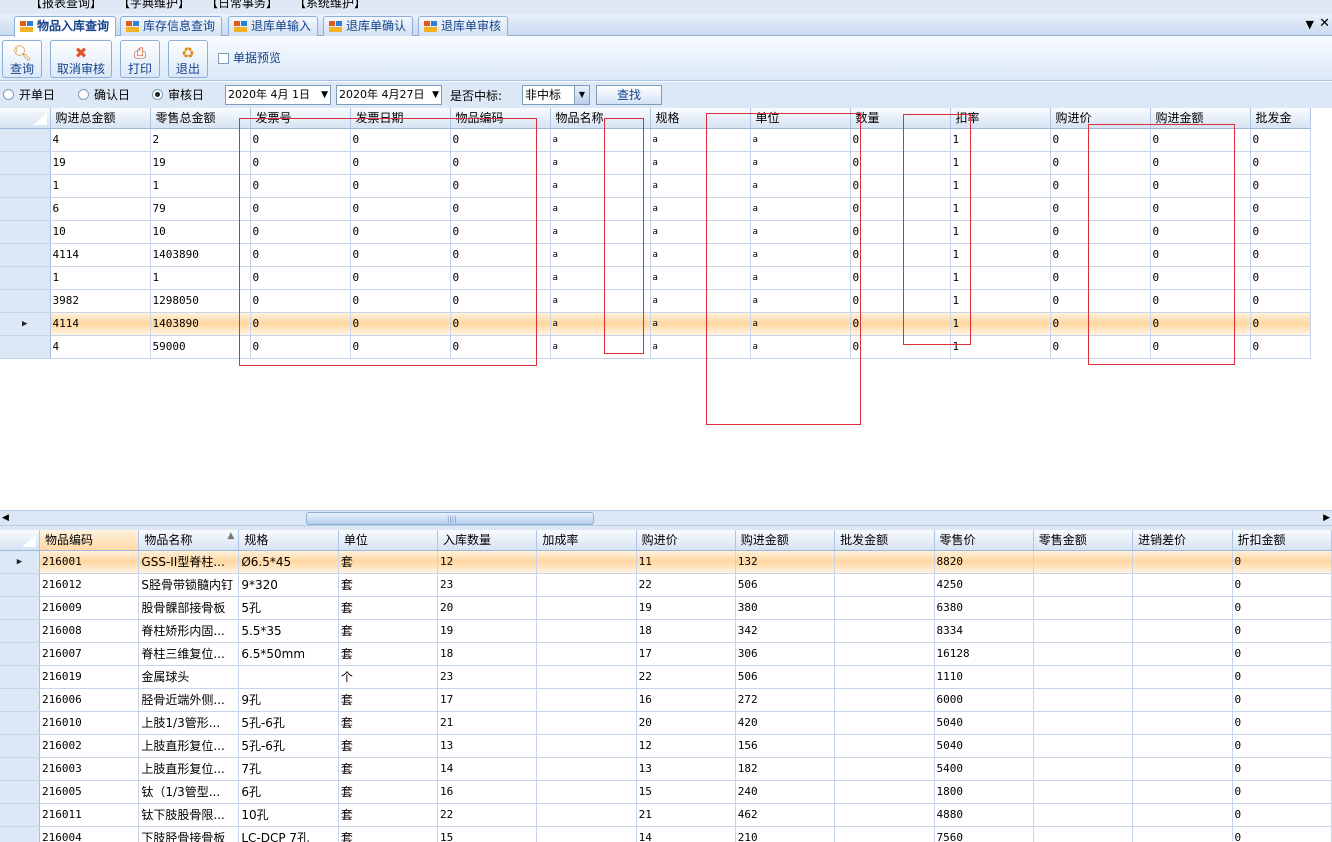 The width and height of the screenshot is (1332, 842). I want to click on table-cell: 15, so click(686, 792).